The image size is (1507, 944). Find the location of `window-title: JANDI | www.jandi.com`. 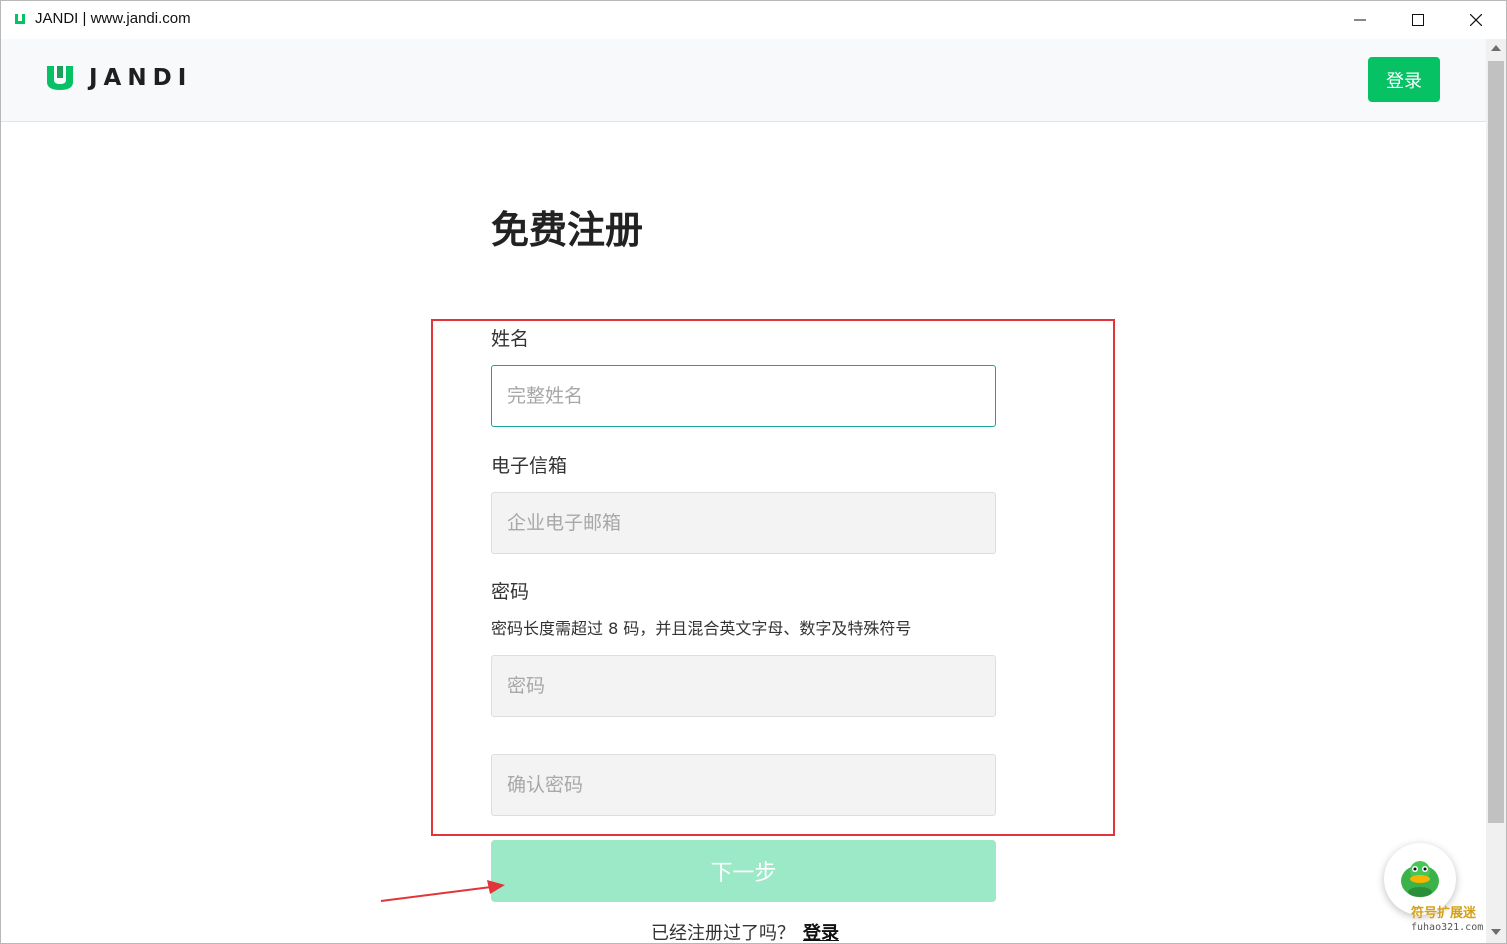

window-title: JANDI | www.jandi.com is located at coordinates (113, 18).